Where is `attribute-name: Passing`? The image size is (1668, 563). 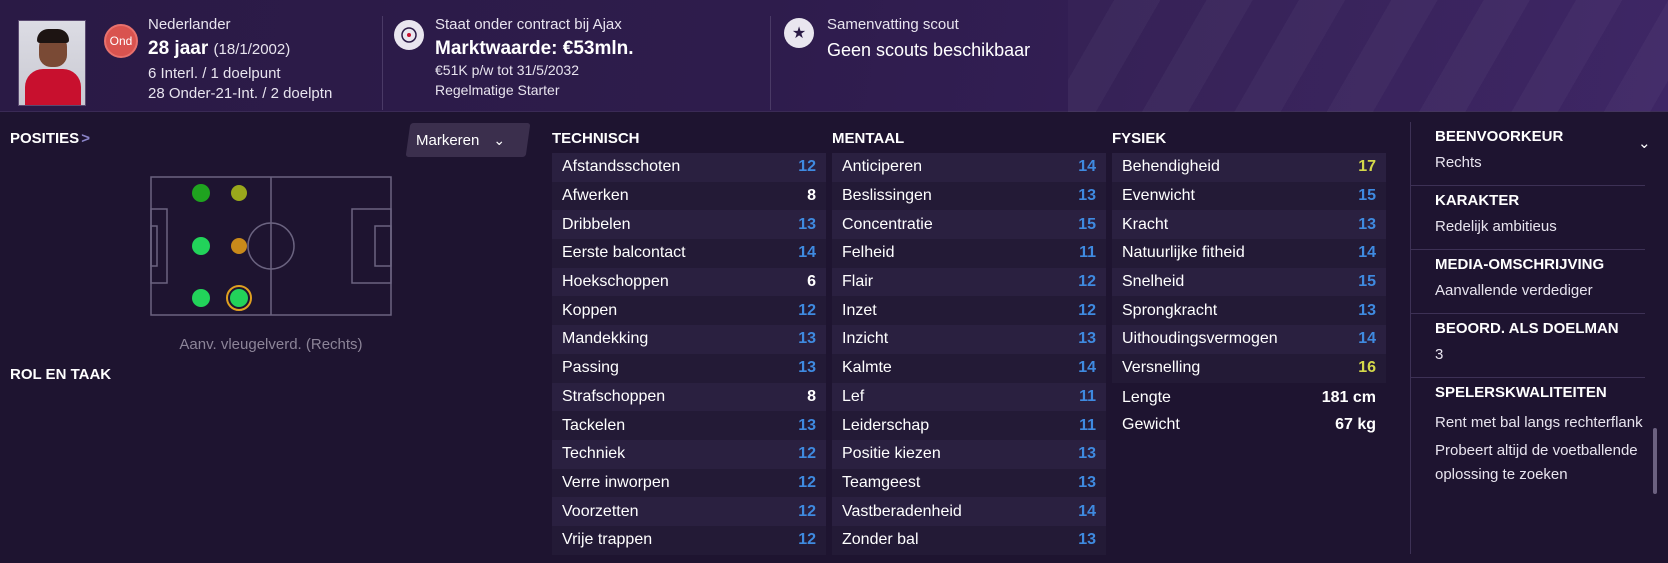
attribute-name: Passing is located at coordinates (590, 368).